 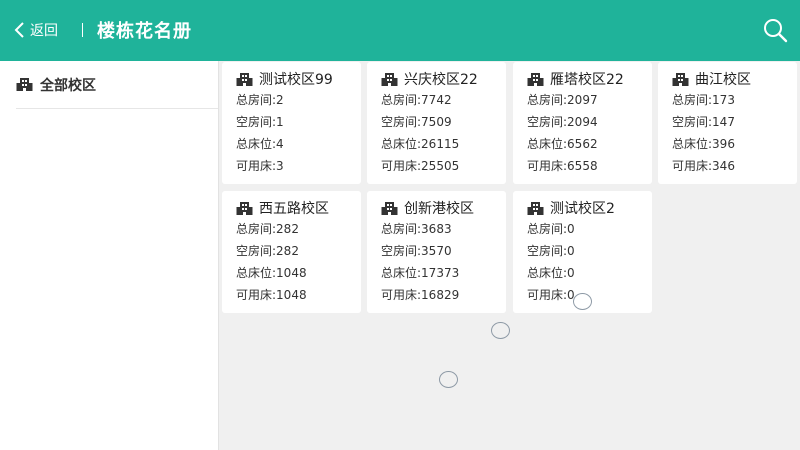 What do you see at coordinates (775, 30) in the screenshot?
I see `search-icon` at bounding box center [775, 30].